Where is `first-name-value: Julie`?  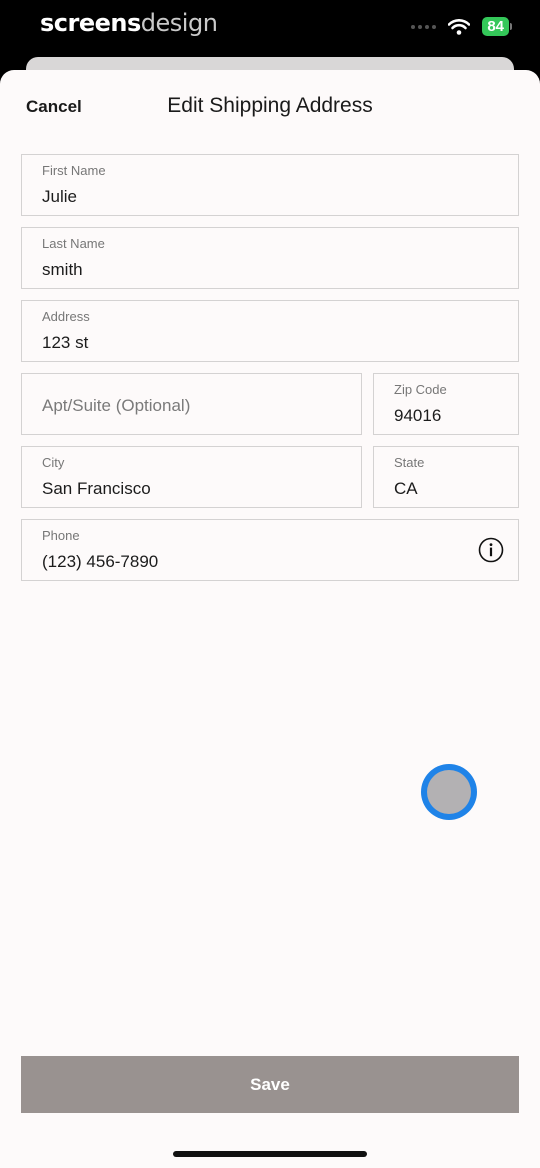
first-name-value: Julie is located at coordinates (59, 197).